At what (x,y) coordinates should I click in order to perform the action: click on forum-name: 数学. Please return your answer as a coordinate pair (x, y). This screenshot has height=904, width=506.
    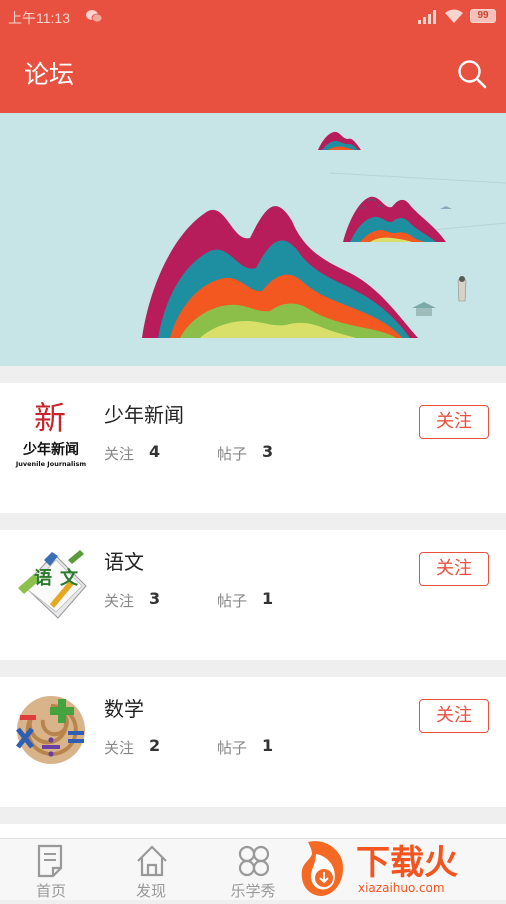
    Looking at the image, I should click on (124, 709).